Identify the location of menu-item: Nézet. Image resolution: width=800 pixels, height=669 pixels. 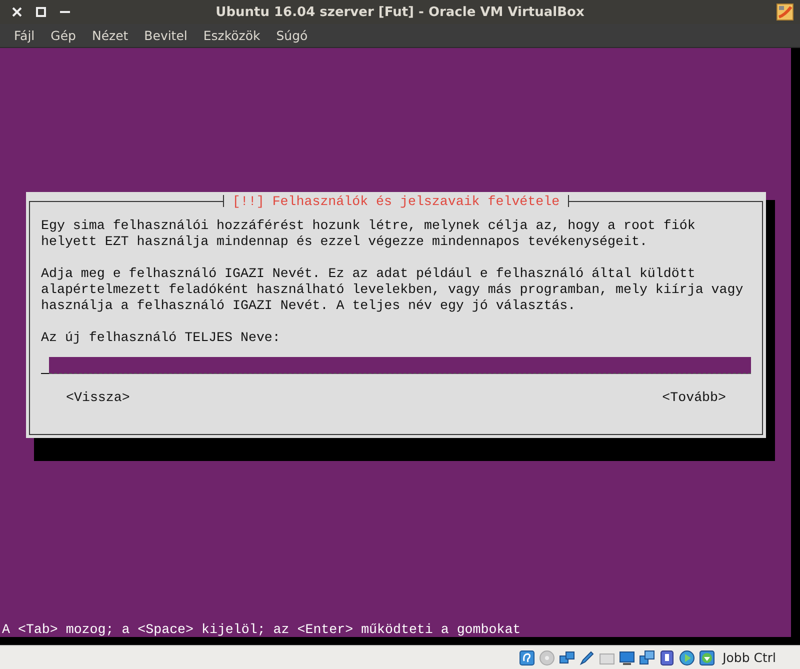
(110, 35).